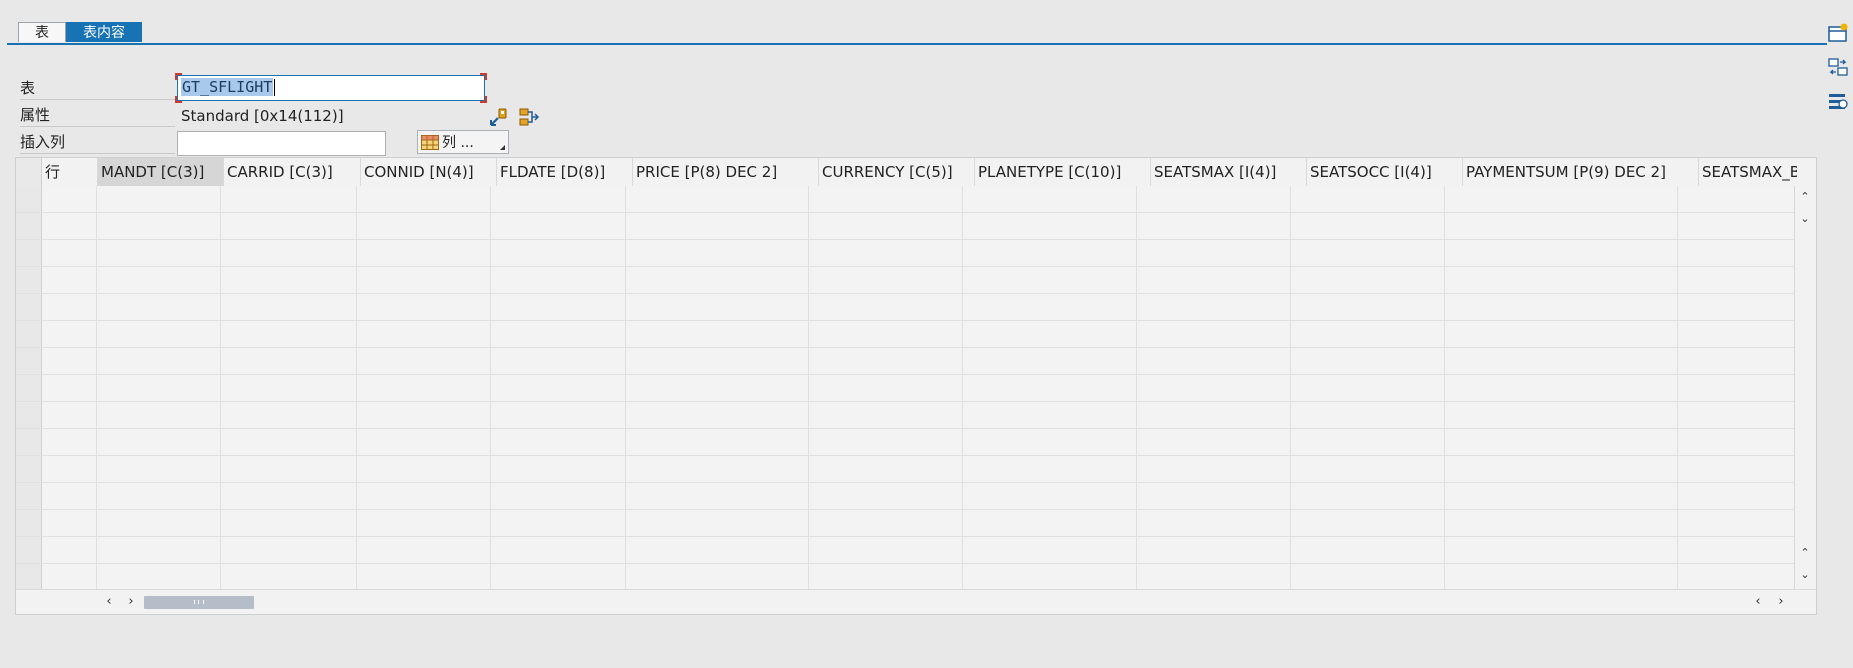 This screenshot has width=1853, height=668. I want to click on tab-table-contents: 表内容, so click(104, 32).